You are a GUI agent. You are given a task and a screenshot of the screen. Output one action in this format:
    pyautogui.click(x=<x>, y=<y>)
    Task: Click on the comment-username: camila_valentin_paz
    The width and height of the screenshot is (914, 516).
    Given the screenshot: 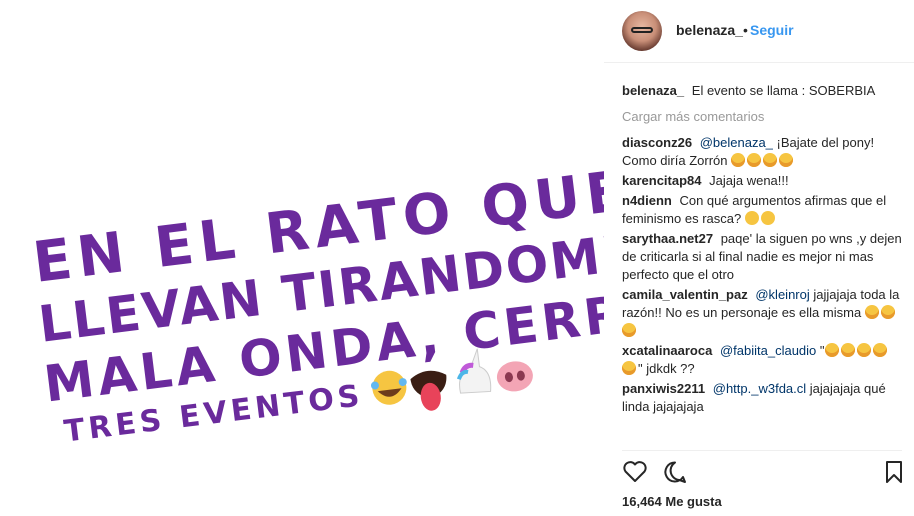 What is the action you would take?
    pyautogui.click(x=685, y=294)
    